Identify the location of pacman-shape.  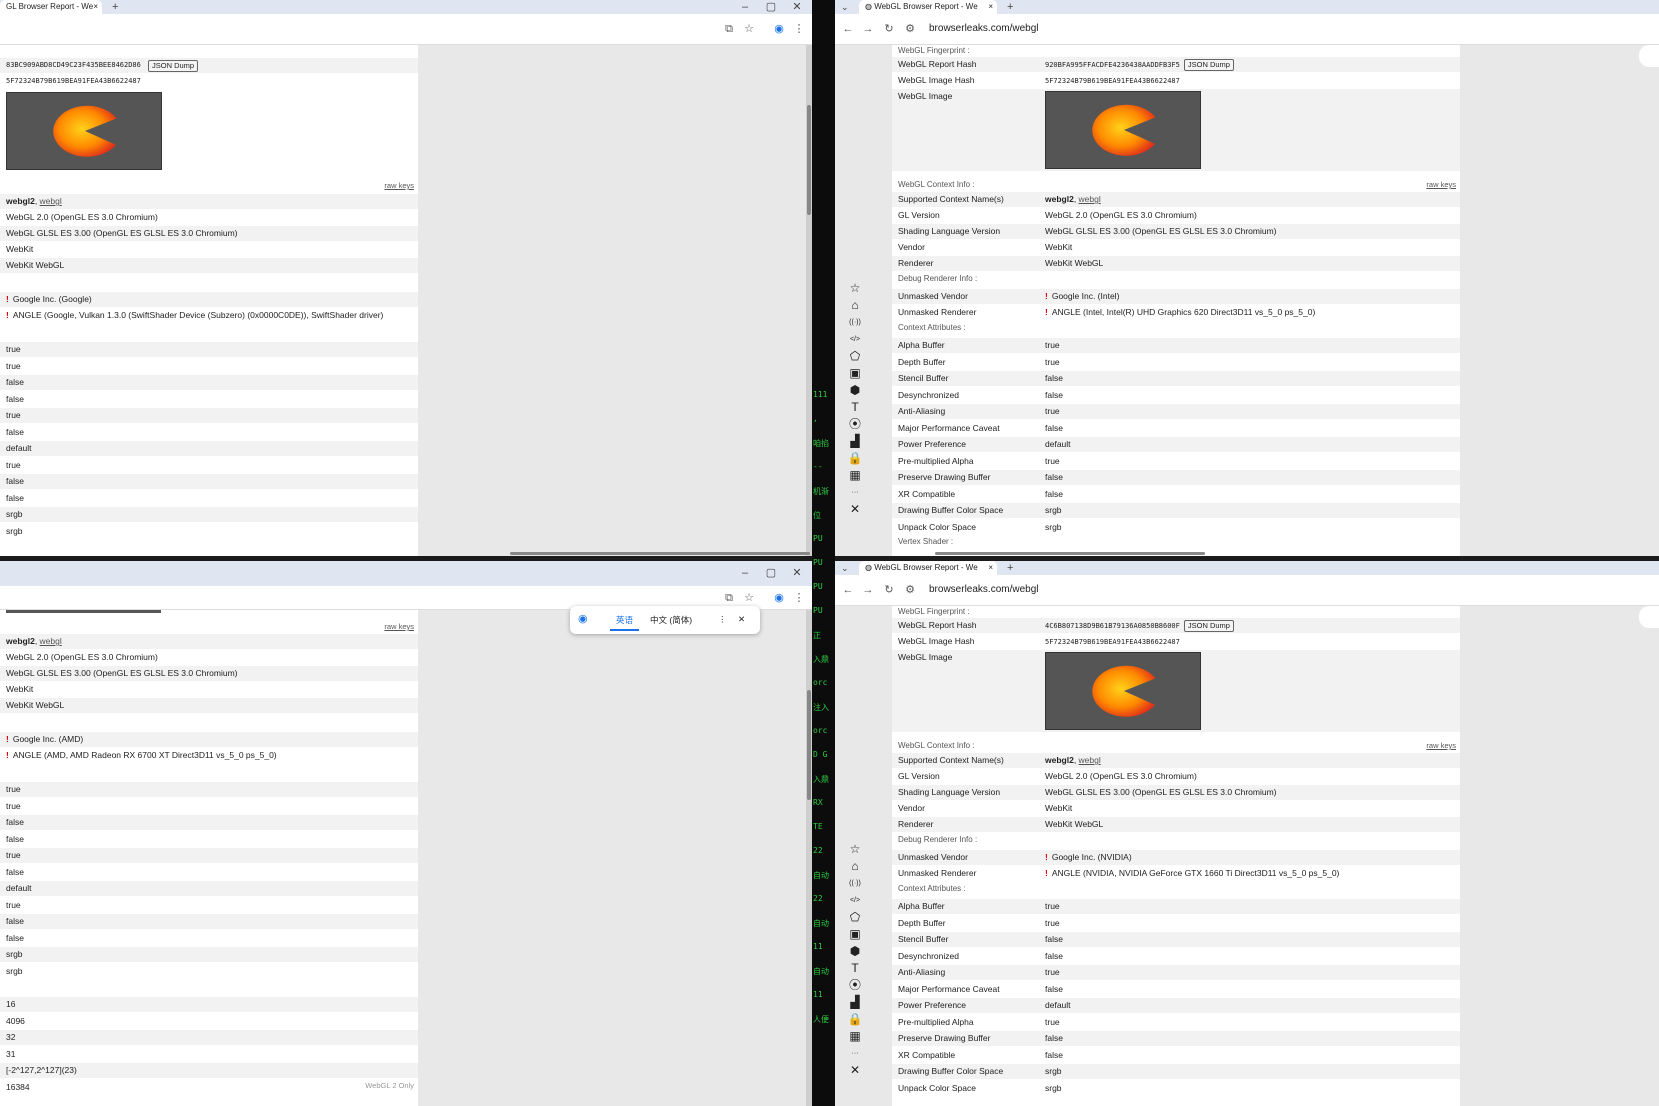
(1124, 130).